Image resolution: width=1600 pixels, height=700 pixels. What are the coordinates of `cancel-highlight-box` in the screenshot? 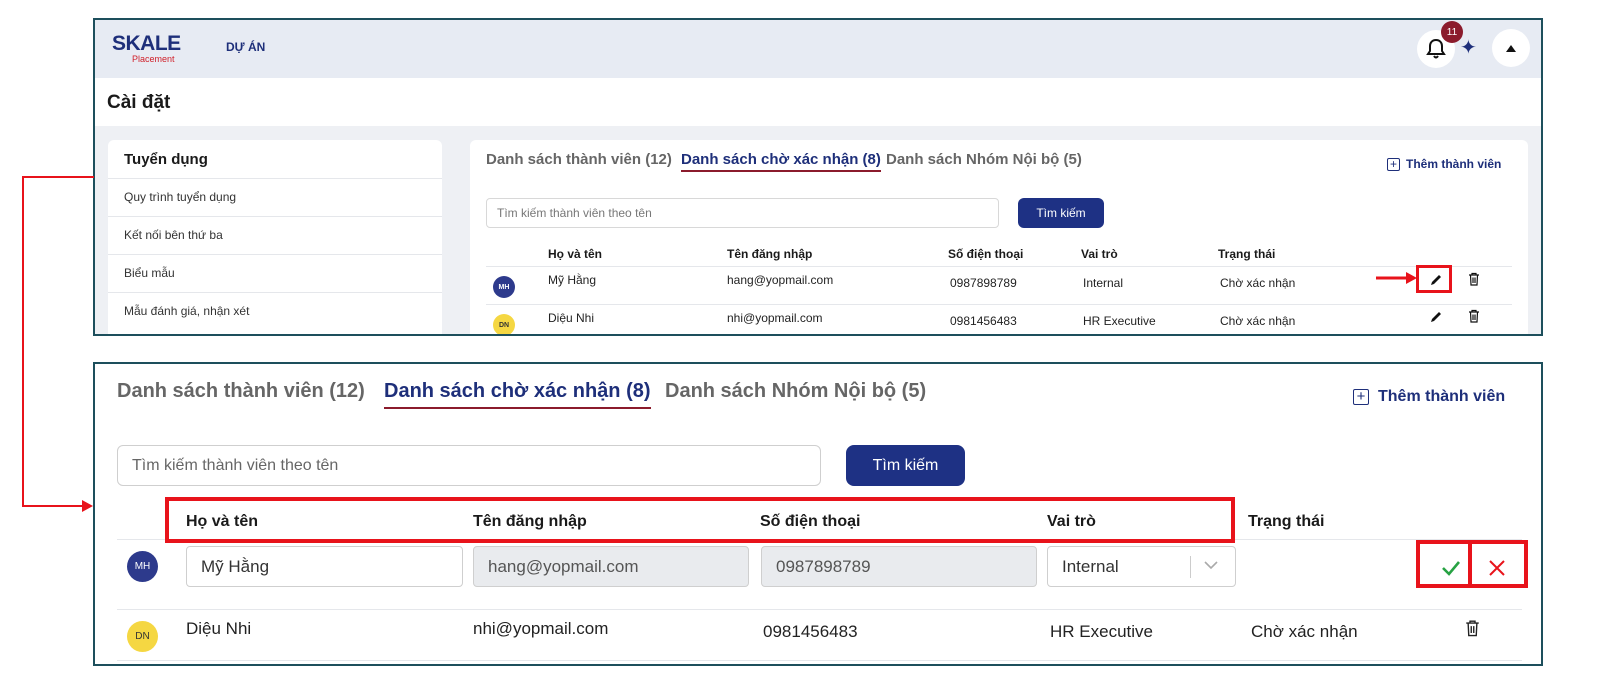 It's located at (1498, 564).